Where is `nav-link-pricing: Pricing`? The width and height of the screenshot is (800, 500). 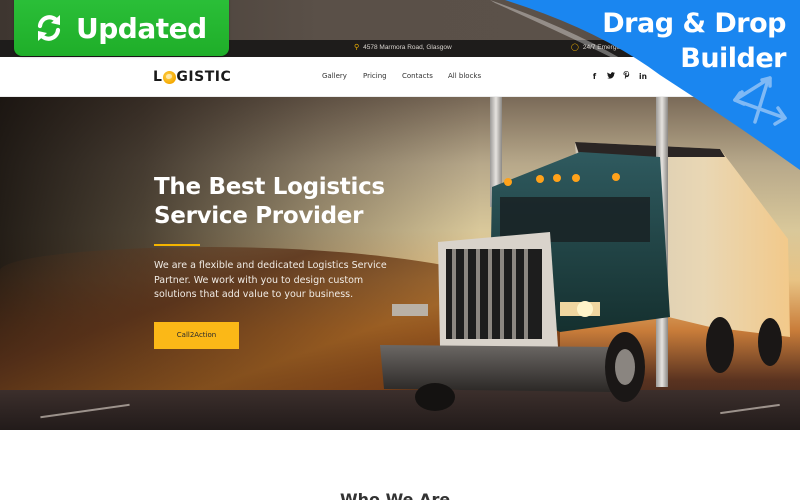 nav-link-pricing: Pricing is located at coordinates (375, 76).